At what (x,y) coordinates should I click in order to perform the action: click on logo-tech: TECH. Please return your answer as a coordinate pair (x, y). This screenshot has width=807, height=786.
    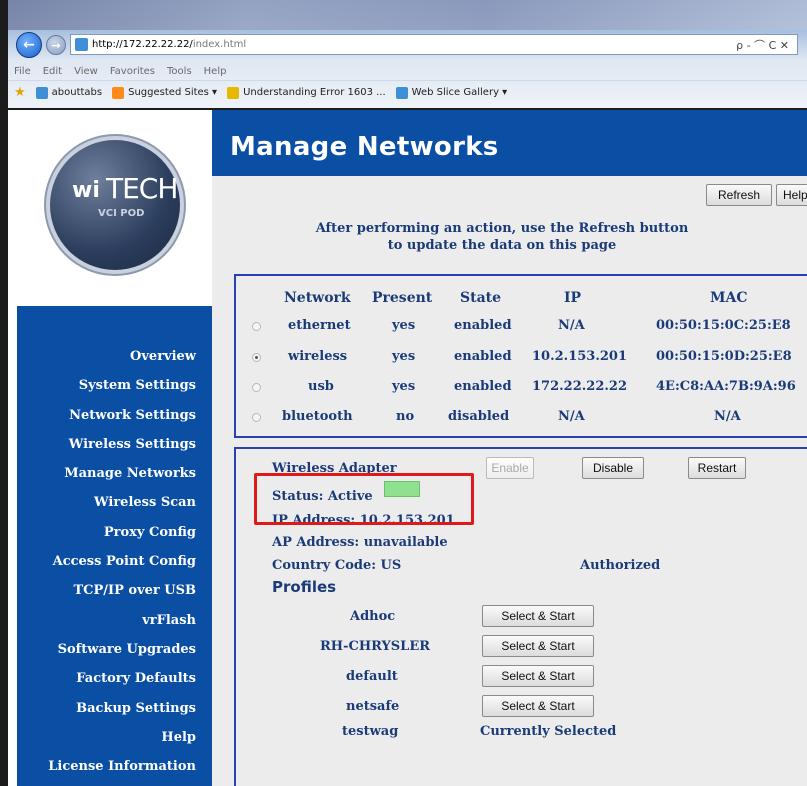
    Looking at the image, I should click on (142, 188).